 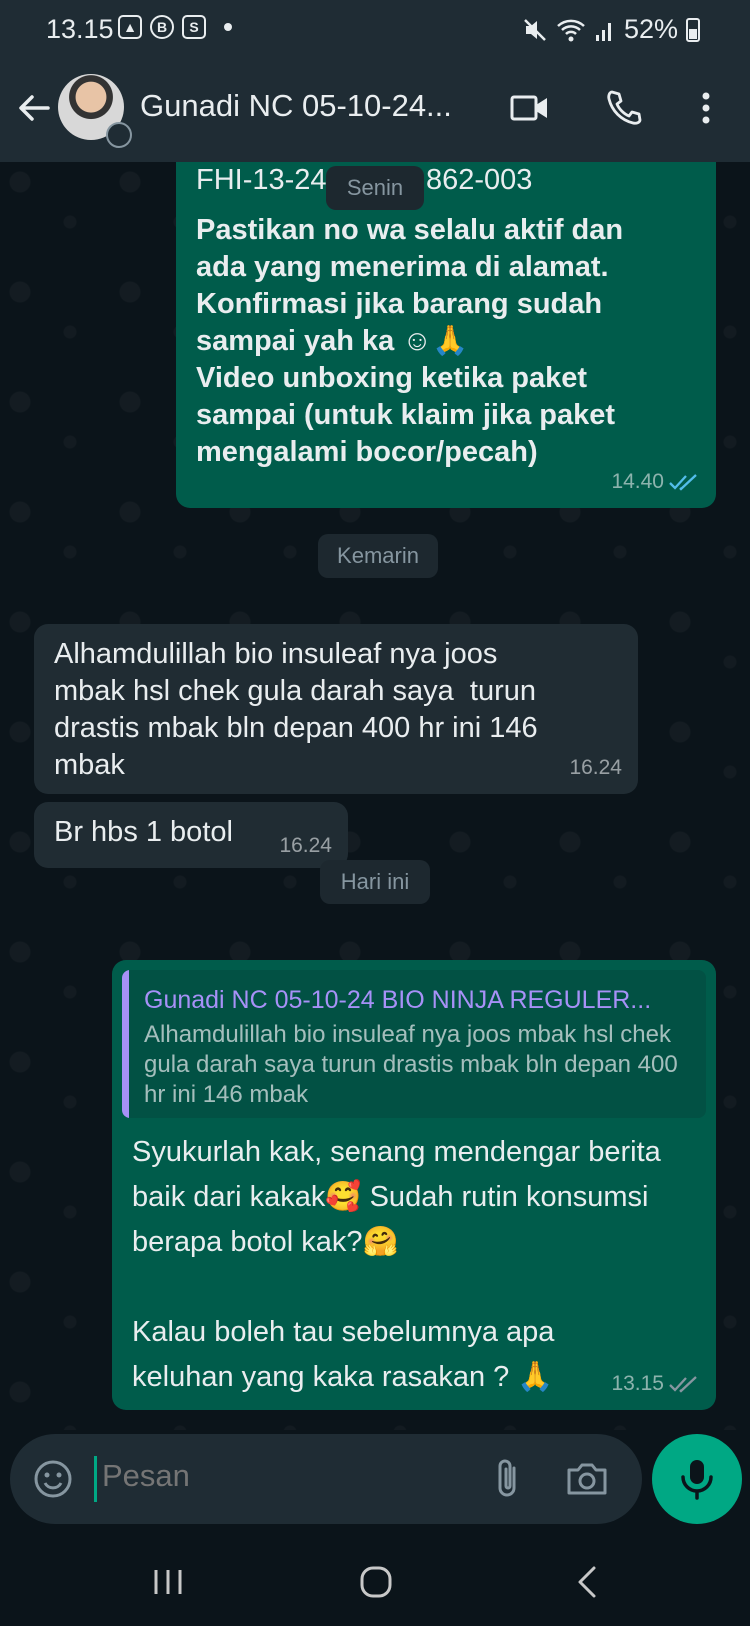 I want to click on message-input, so click(x=282, y=1476).